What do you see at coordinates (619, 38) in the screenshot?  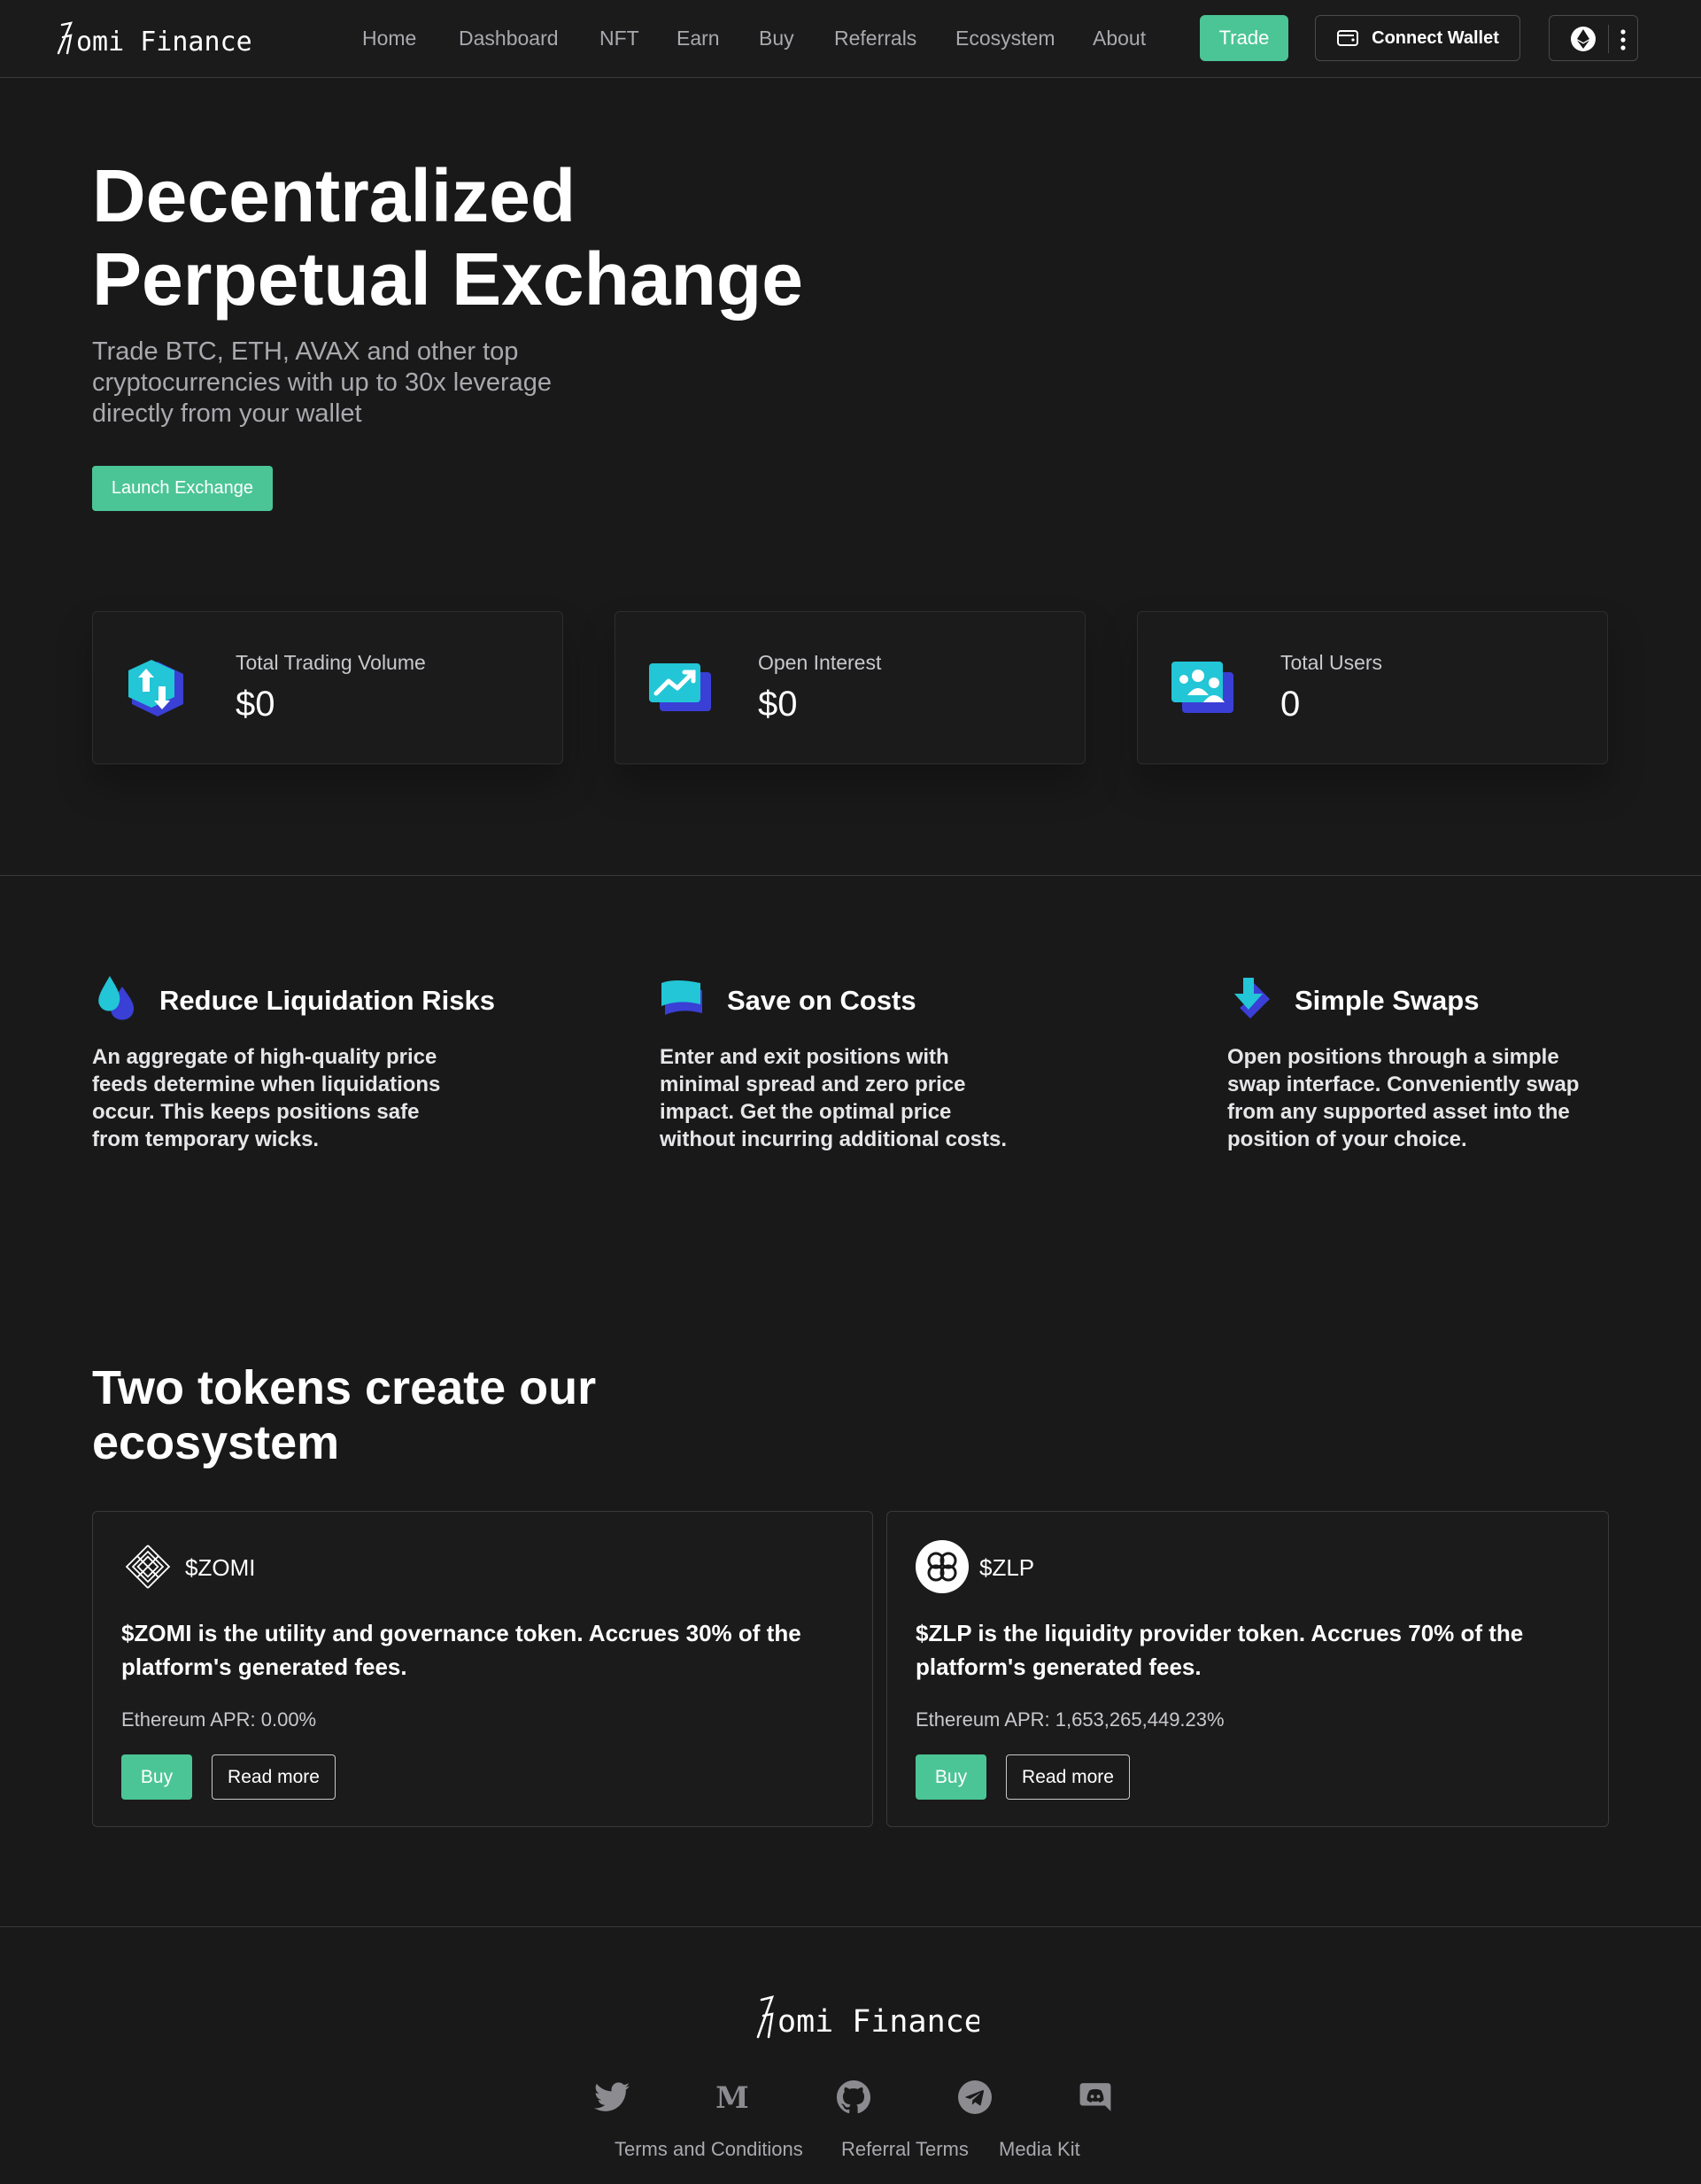 I see `nav-nft: NFT` at bounding box center [619, 38].